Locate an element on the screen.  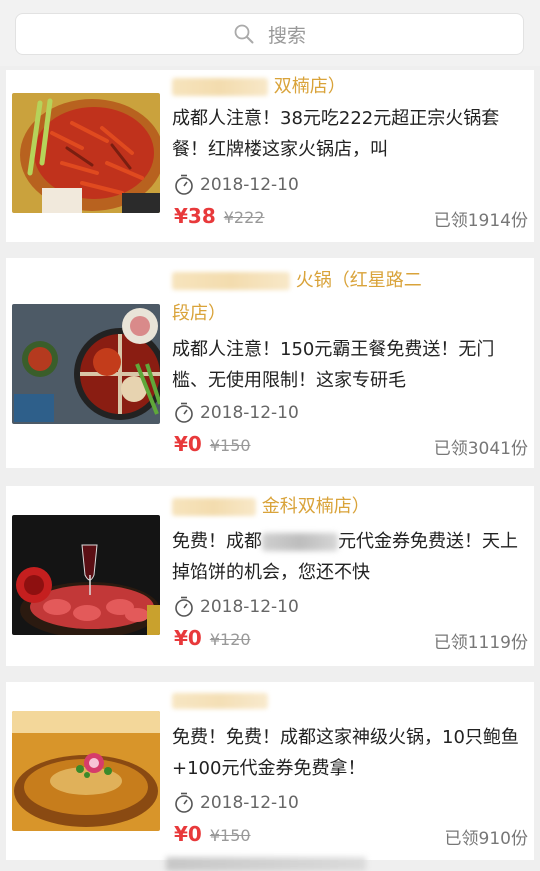
store-name: 火锅（红星路二 段店） is located at coordinates (297, 297).